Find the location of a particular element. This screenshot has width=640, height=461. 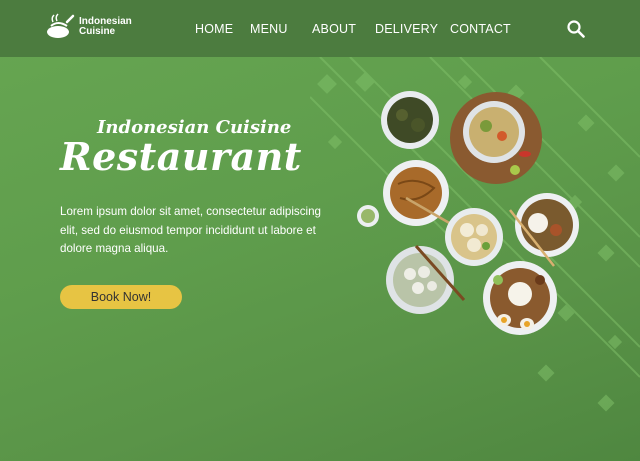

book-now-button: Book Now! is located at coordinates (121, 297).